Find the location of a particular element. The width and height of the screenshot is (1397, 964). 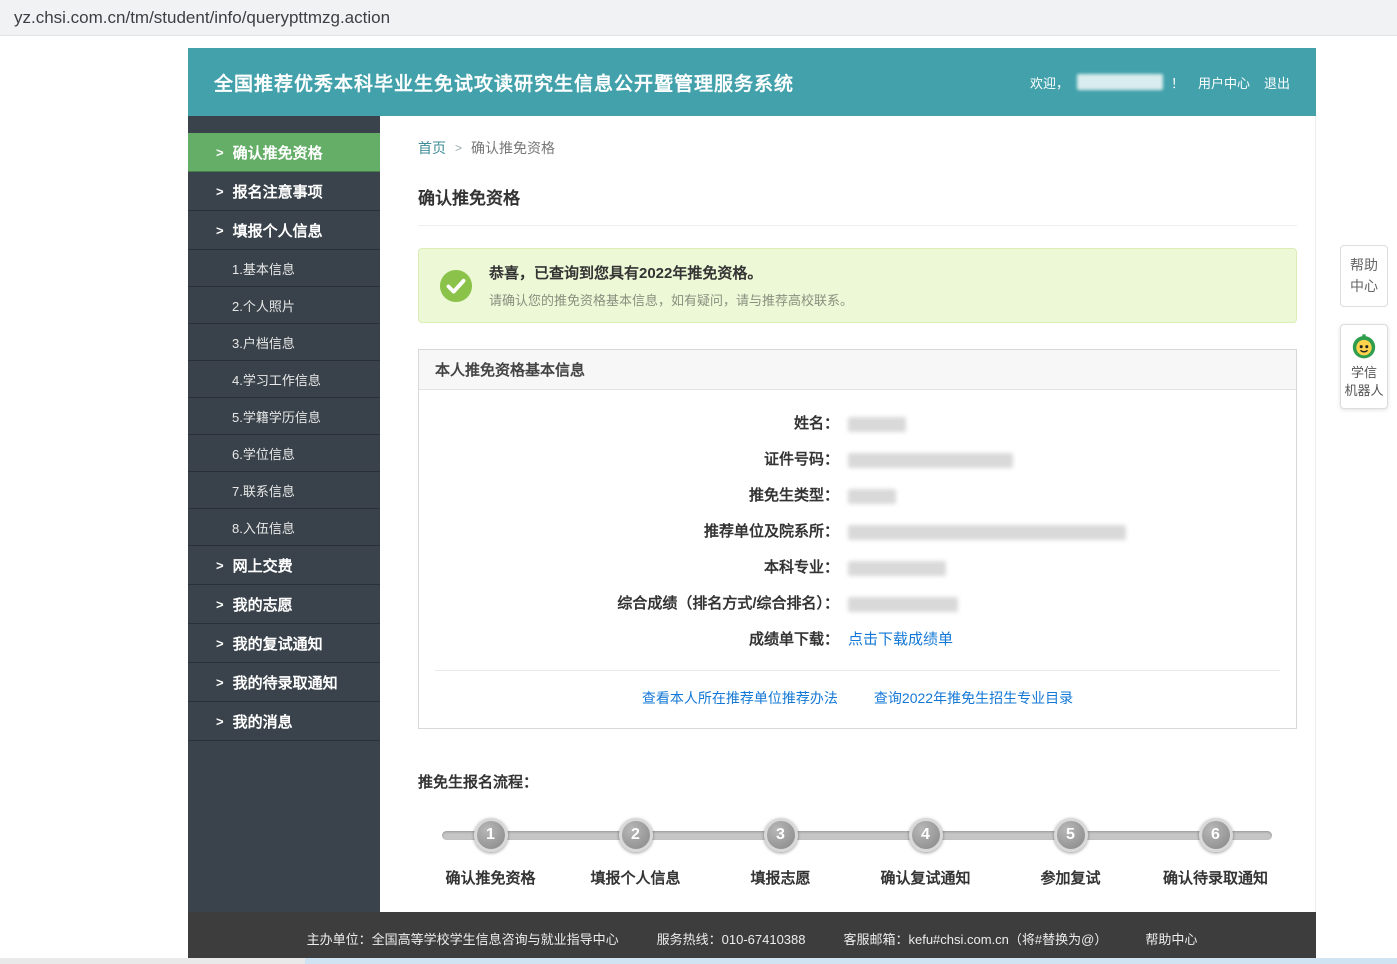

sidebar-item-household-info: 3.户档信息 is located at coordinates (284, 342).